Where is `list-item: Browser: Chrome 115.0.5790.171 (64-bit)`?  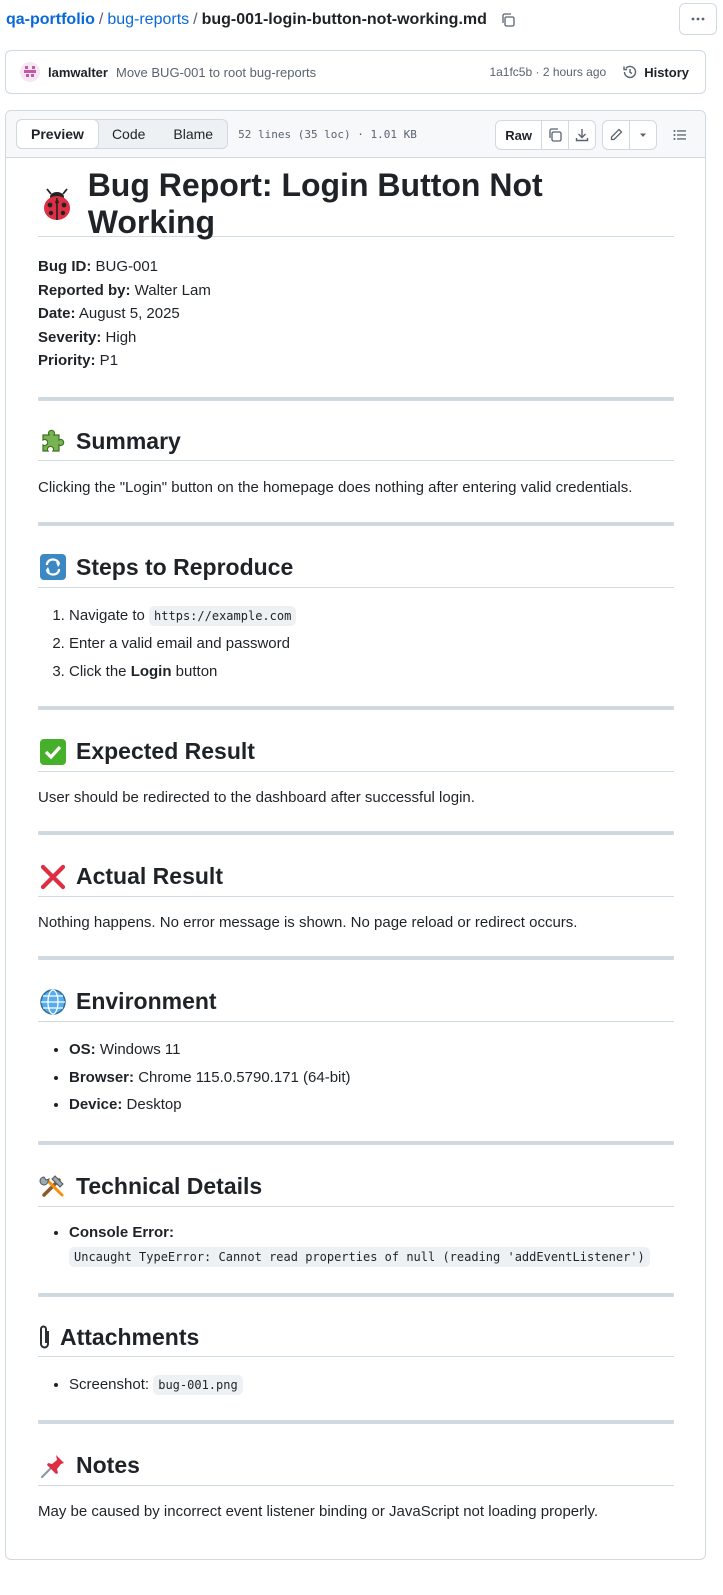
list-item: Browser: Chrome 115.0.5790.171 (64-bit) is located at coordinates (371, 1078).